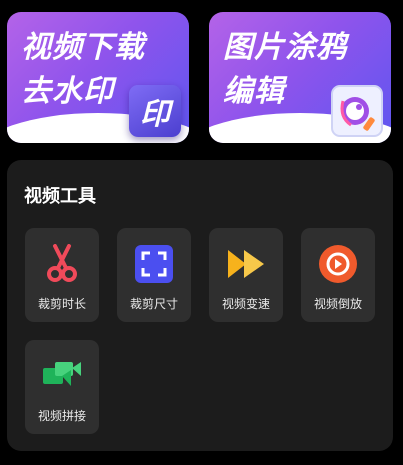  What do you see at coordinates (338, 264) in the screenshot?
I see `reverse-play-icon` at bounding box center [338, 264].